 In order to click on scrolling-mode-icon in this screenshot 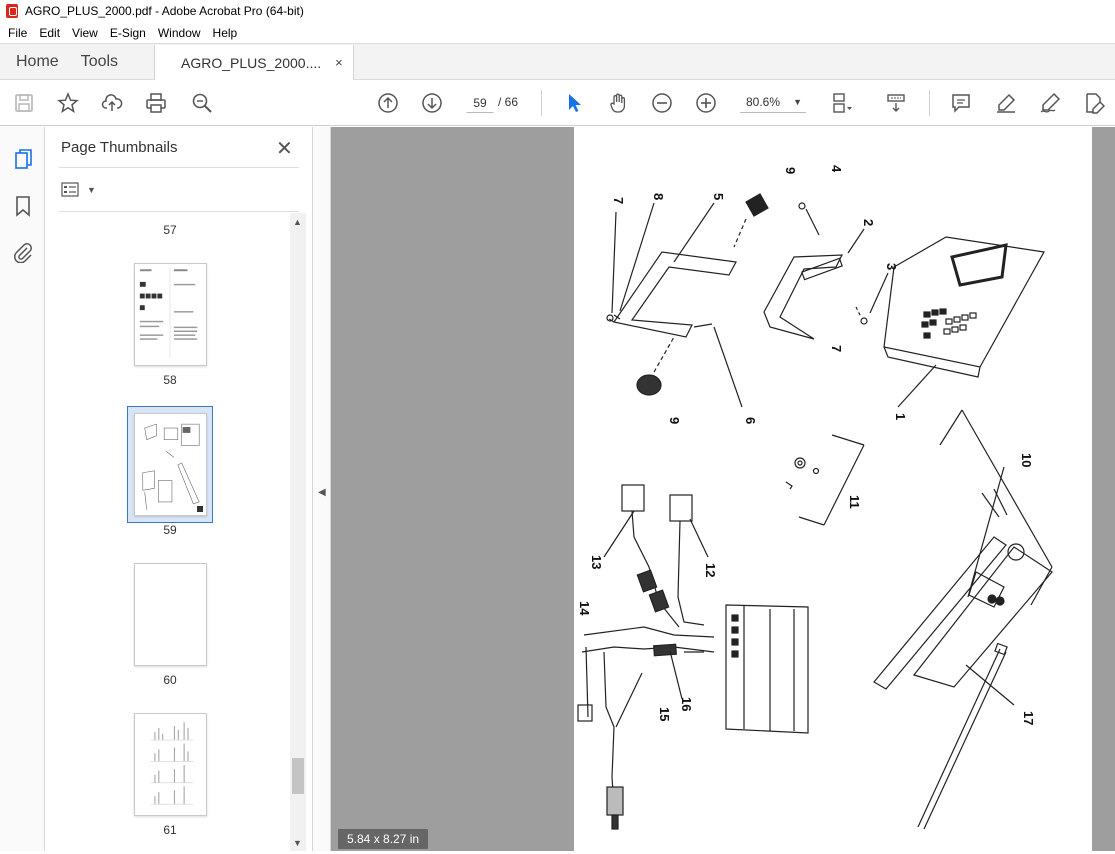, I will do `click(896, 103)`.